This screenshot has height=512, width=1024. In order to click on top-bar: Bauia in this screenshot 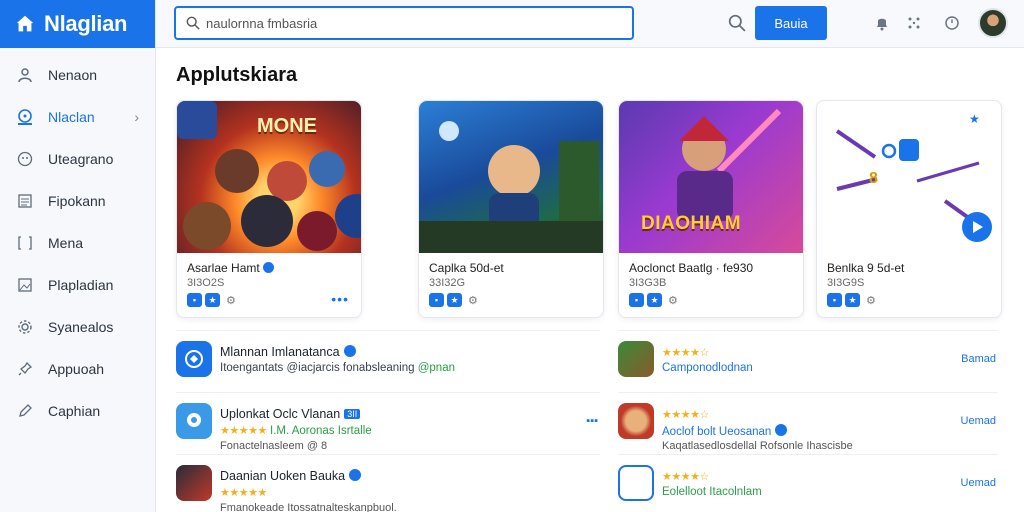, I will do `click(590, 24)`.